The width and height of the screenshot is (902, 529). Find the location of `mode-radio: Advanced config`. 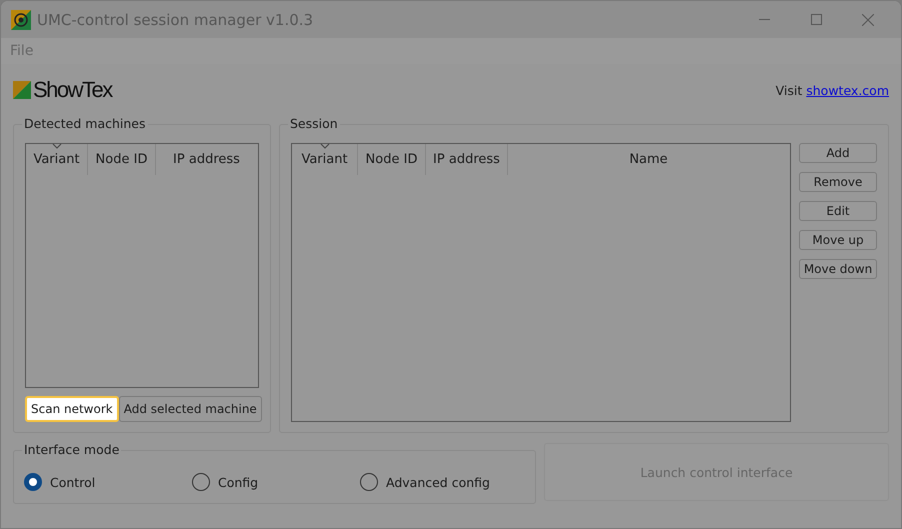

mode-radio: Advanced config is located at coordinates (425, 482).